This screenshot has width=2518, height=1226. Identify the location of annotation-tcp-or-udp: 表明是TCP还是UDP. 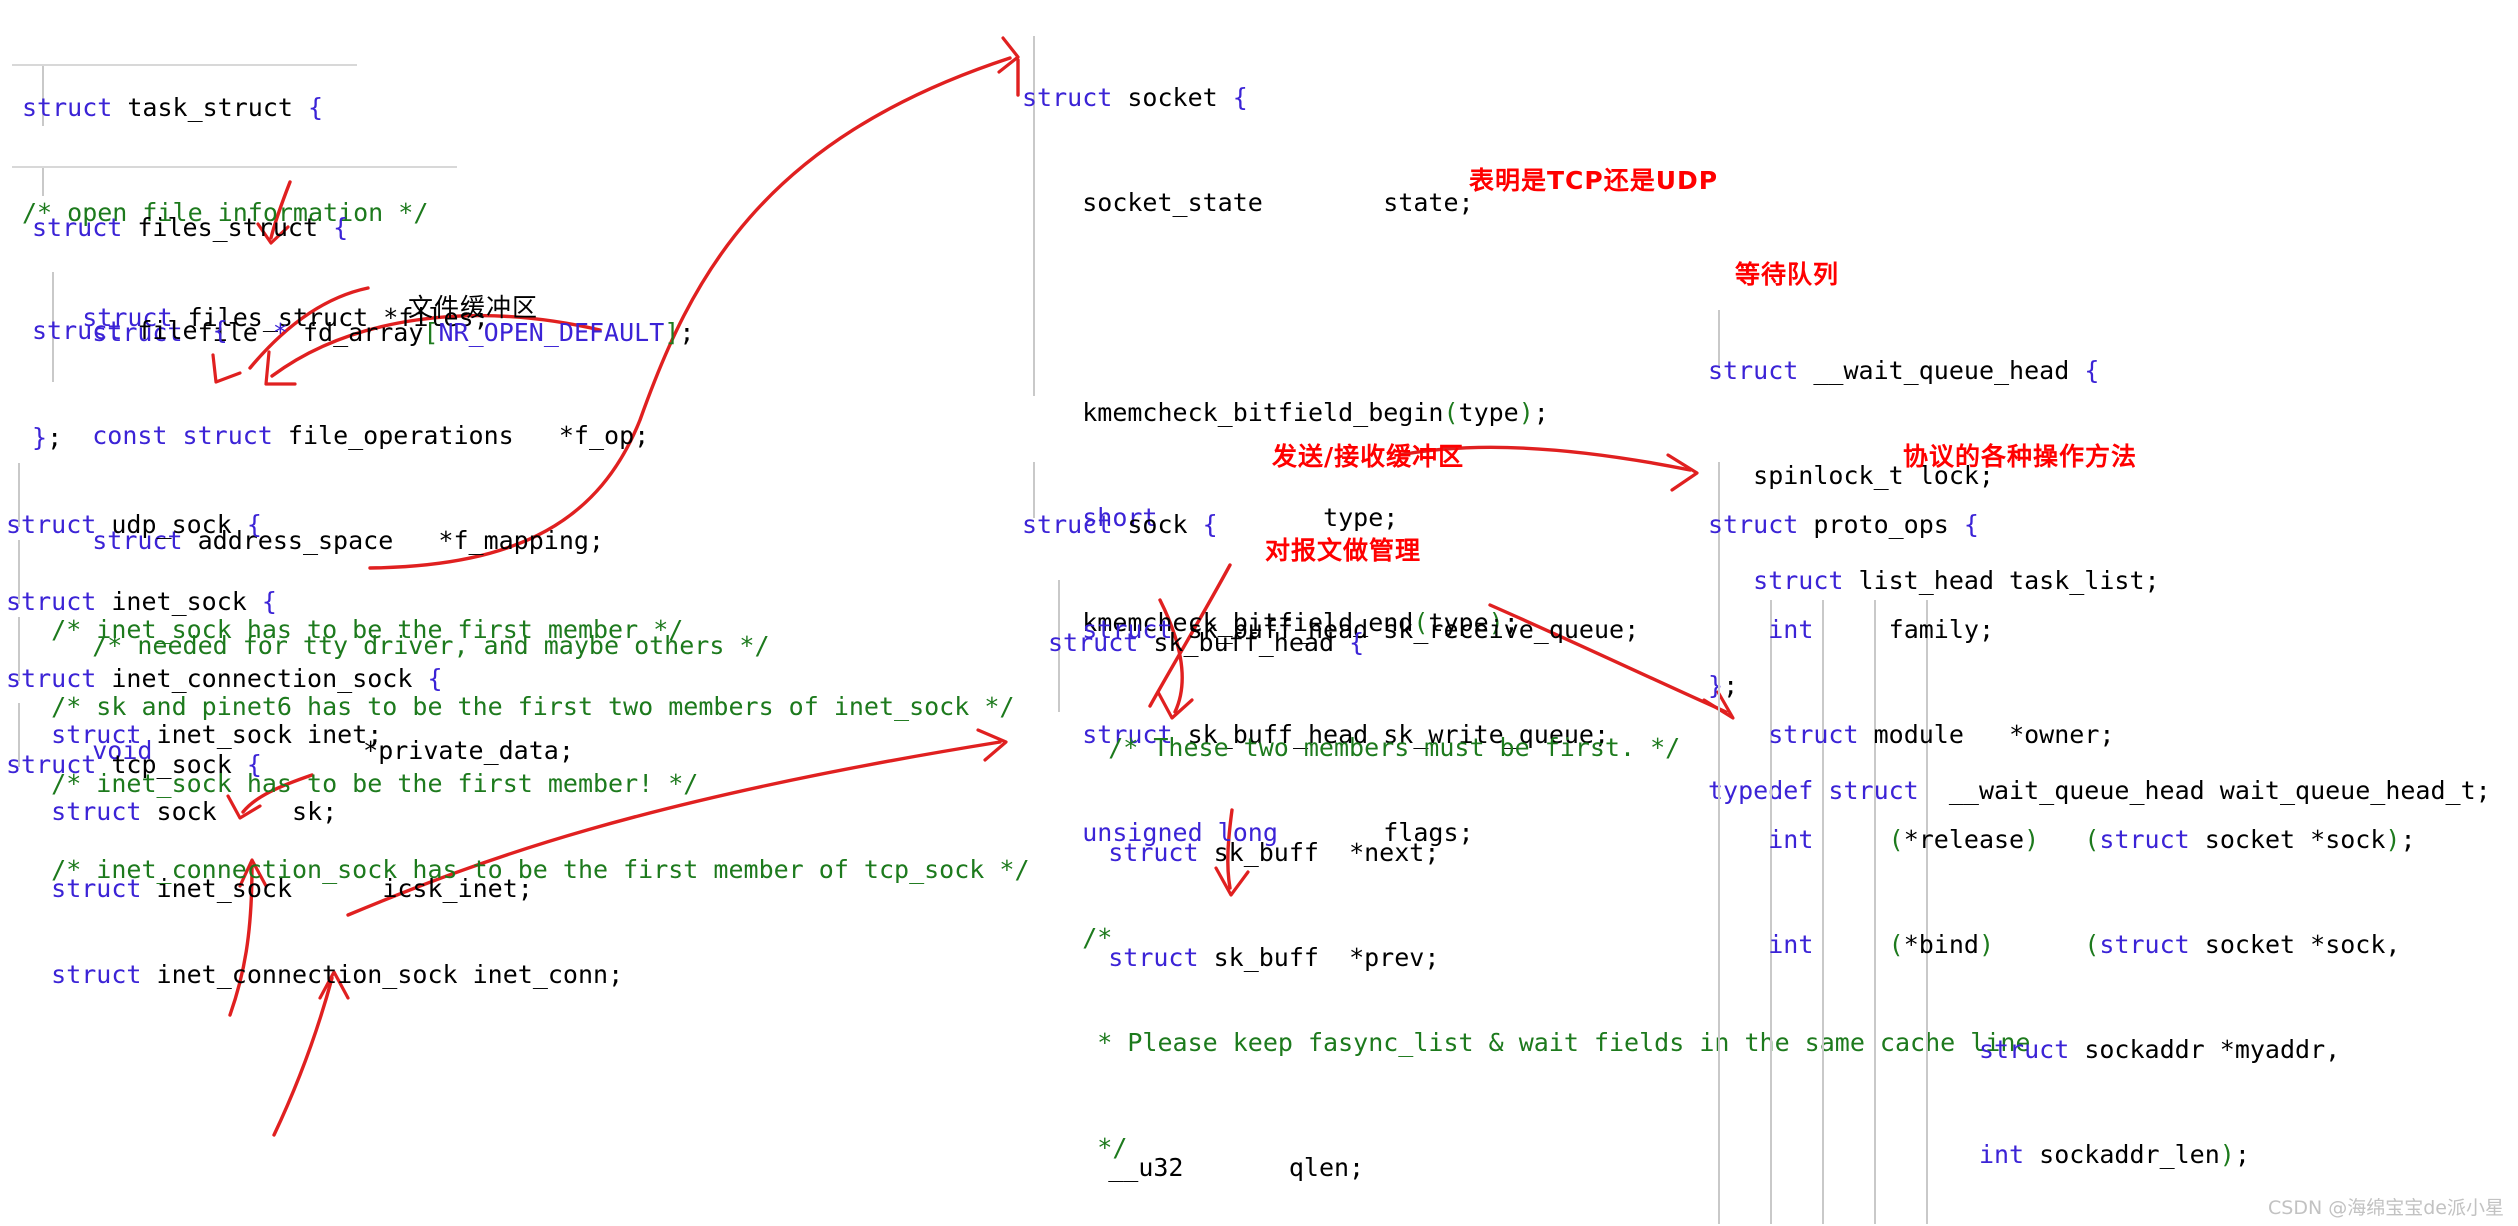
(1594, 180).